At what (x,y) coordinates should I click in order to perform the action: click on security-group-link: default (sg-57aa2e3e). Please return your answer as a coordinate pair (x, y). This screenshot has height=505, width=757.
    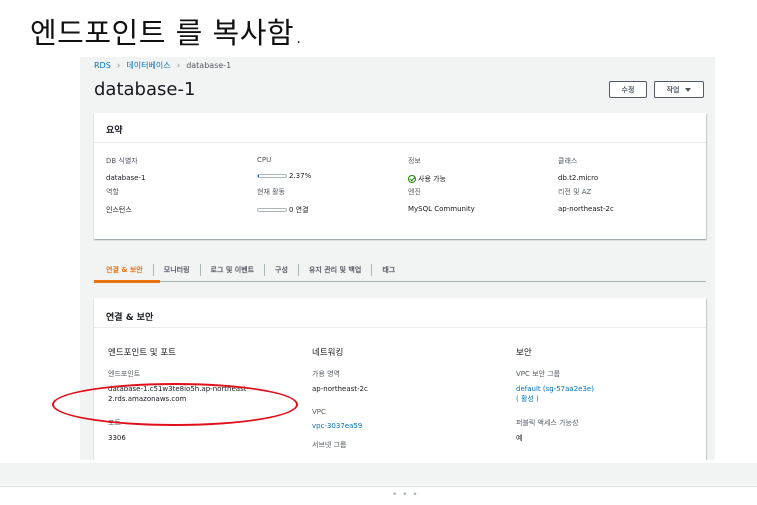
    Looking at the image, I should click on (606, 389).